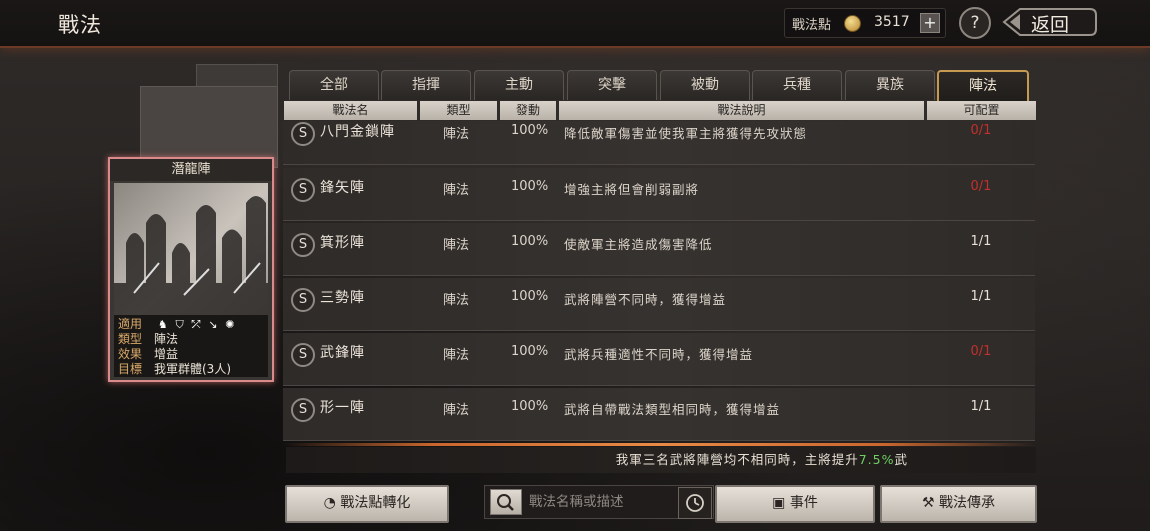 This screenshot has height=531, width=1150. What do you see at coordinates (342, 243) in the screenshot?
I see `tactic-name: 箕形陣` at bounding box center [342, 243].